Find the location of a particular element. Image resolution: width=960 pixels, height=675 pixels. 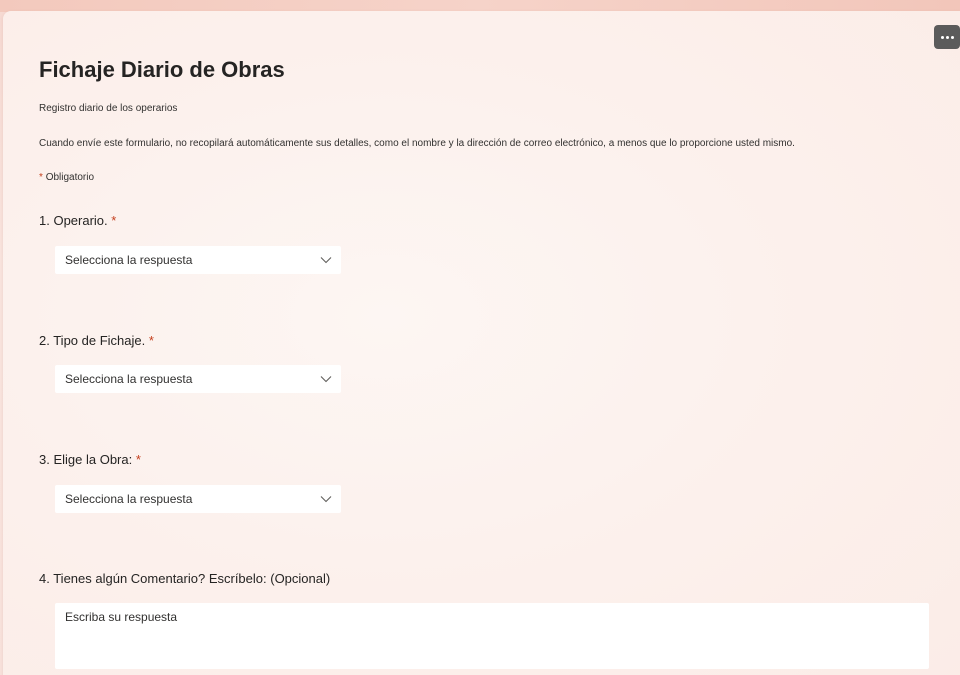

question-3-label: 3. Elige la Obra: * is located at coordinates (90, 460).